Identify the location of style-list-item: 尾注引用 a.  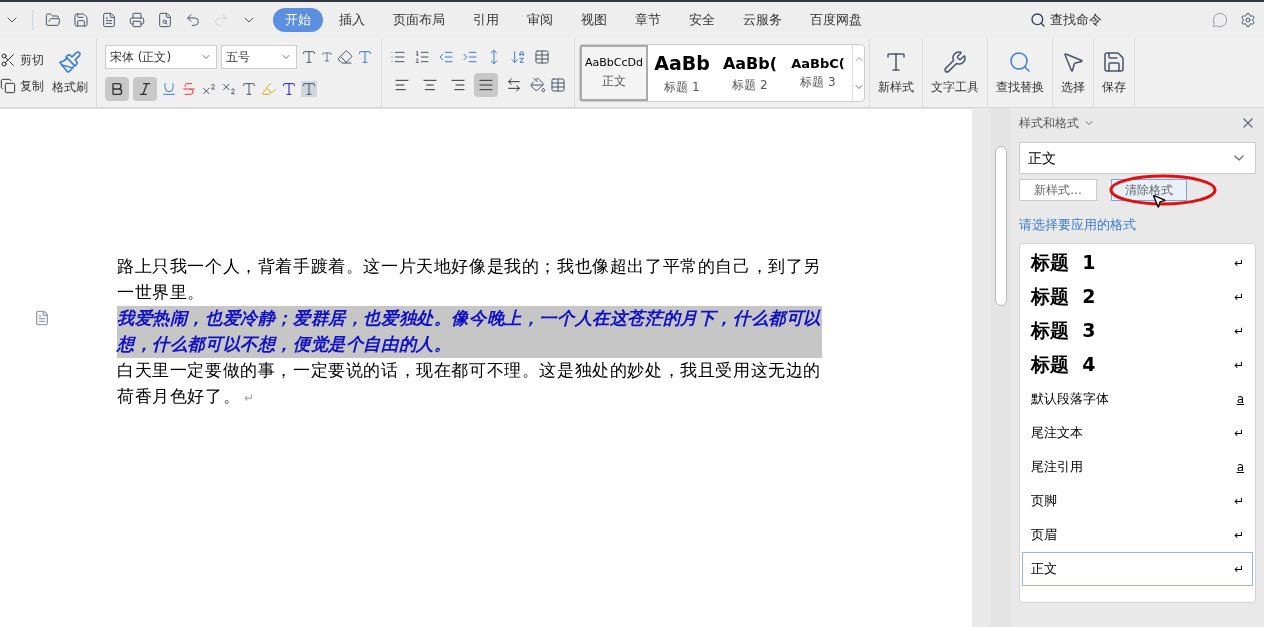
(1137, 466).